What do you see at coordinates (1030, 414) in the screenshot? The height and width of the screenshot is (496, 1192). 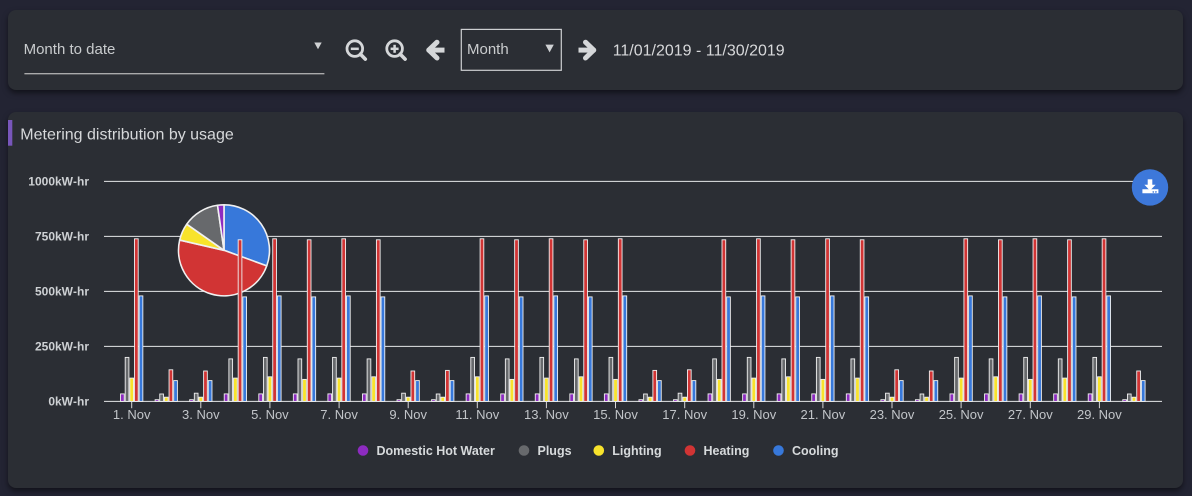 I see `svg-text: 27. Nov` at bounding box center [1030, 414].